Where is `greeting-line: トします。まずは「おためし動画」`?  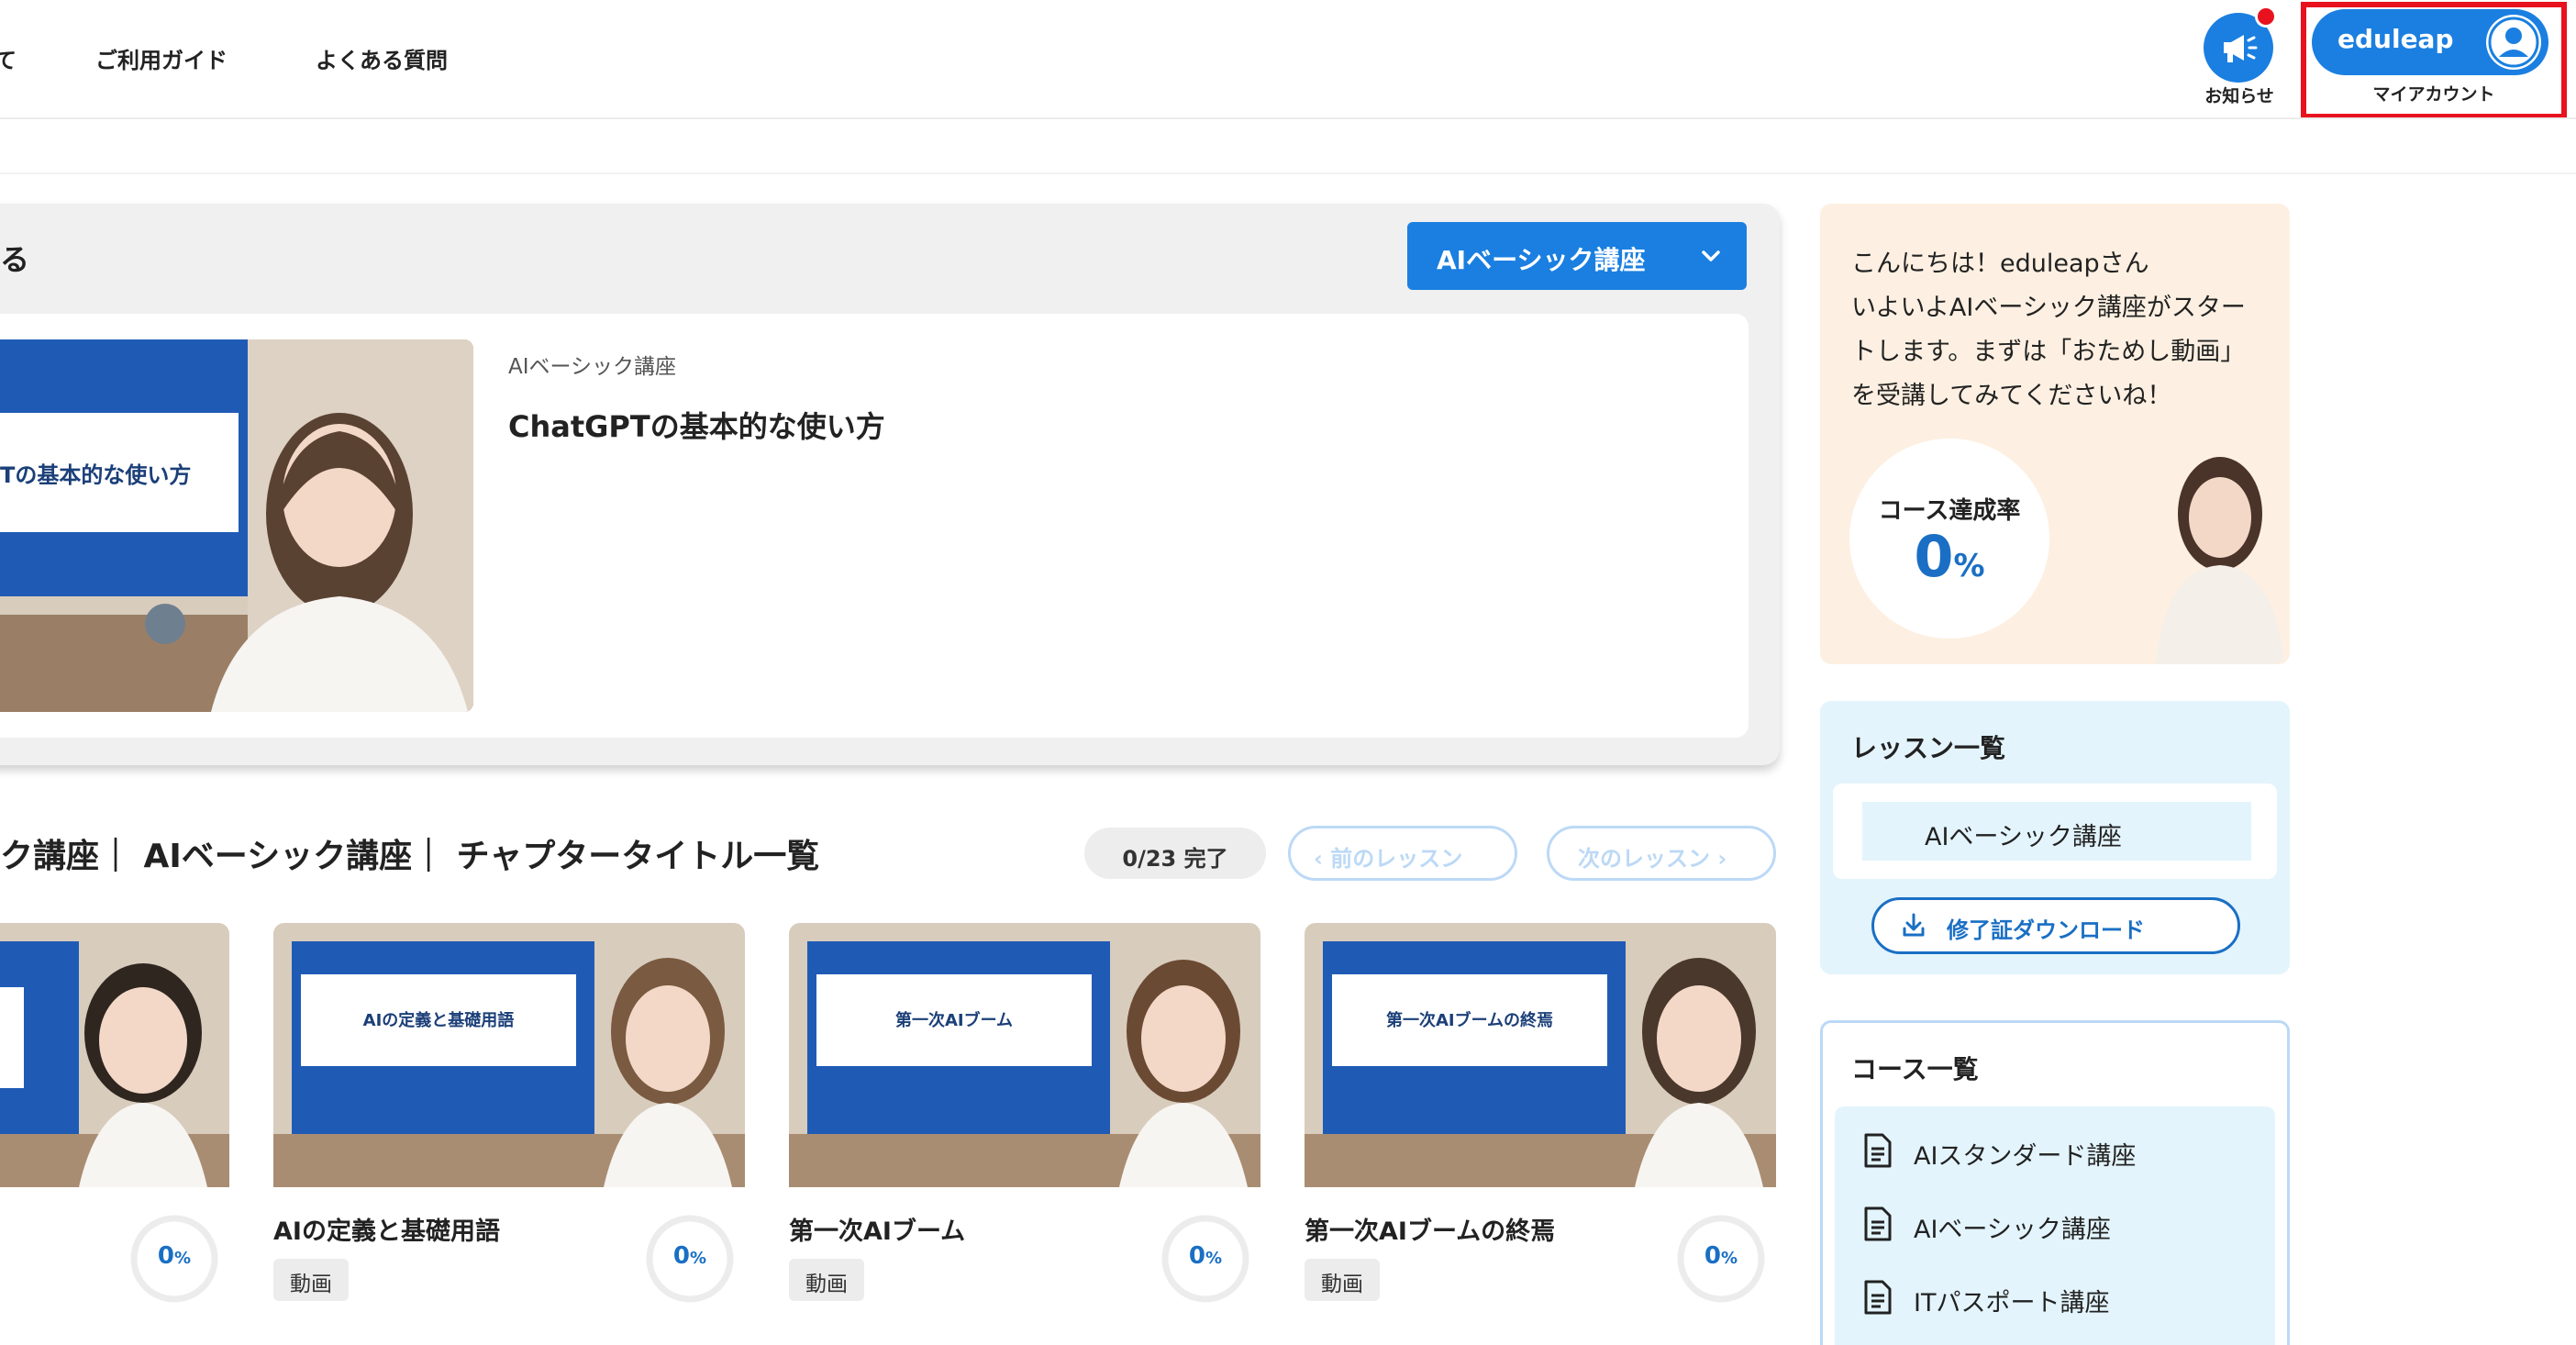
greeting-line: トします。まずは「おためし動画」 is located at coordinates (2048, 352).